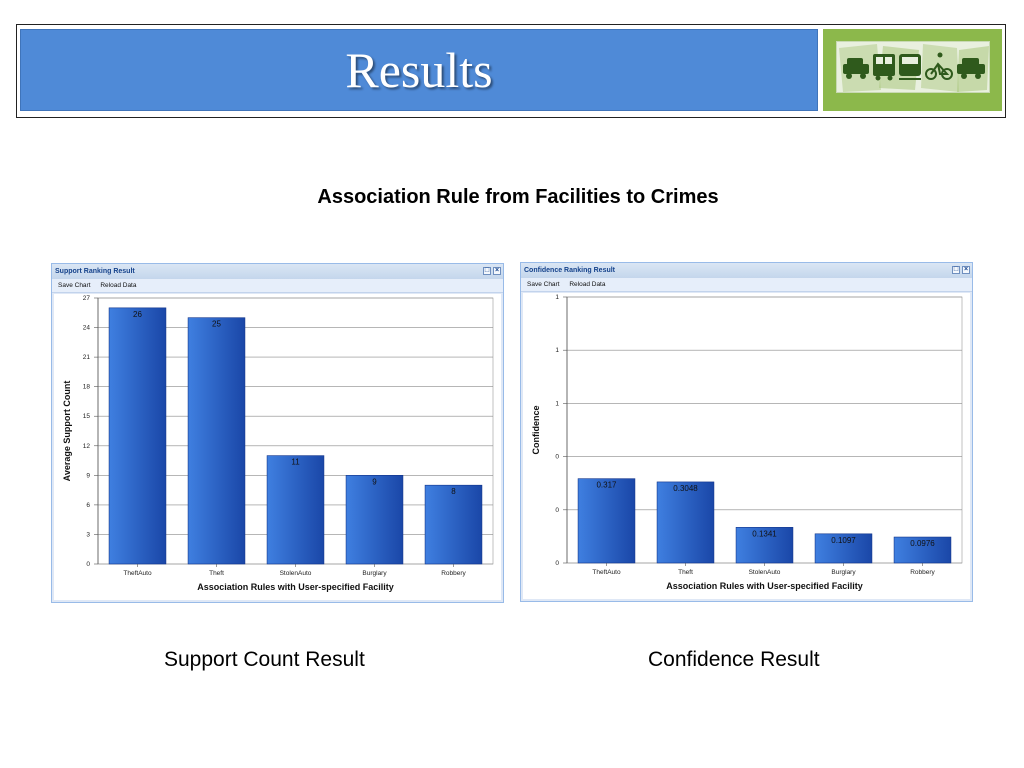  I want to click on y-tick-label: 3, so click(88, 534).